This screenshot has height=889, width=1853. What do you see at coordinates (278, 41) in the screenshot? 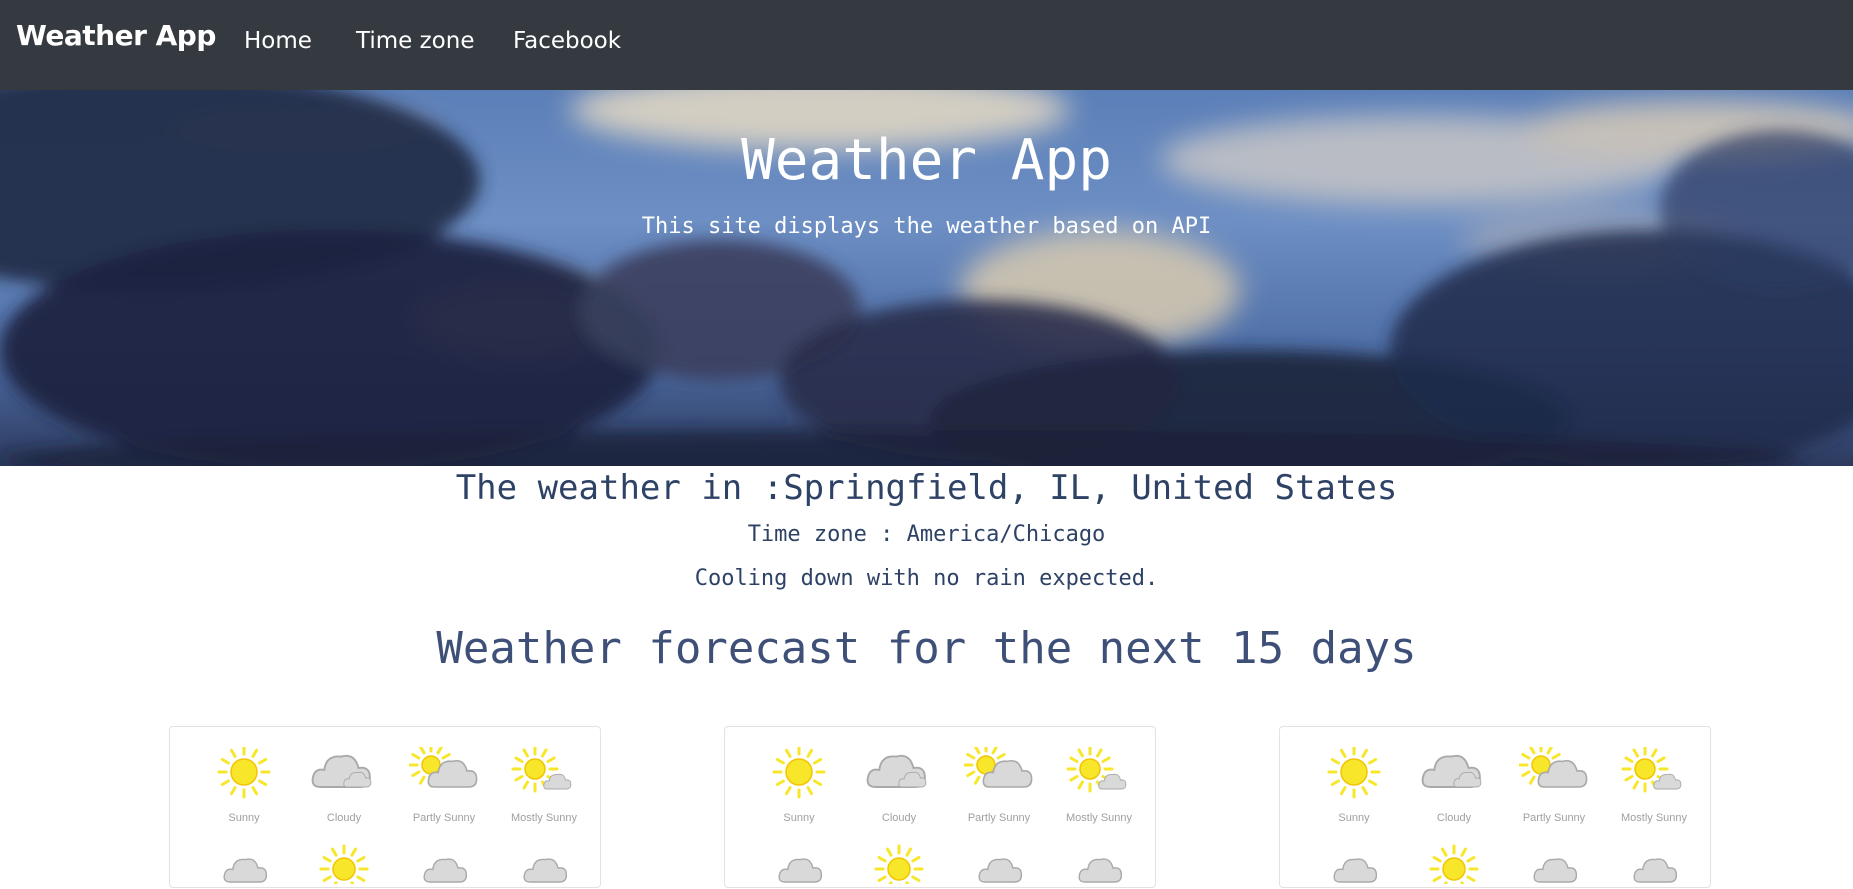
I see `nav-link-home: Home` at bounding box center [278, 41].